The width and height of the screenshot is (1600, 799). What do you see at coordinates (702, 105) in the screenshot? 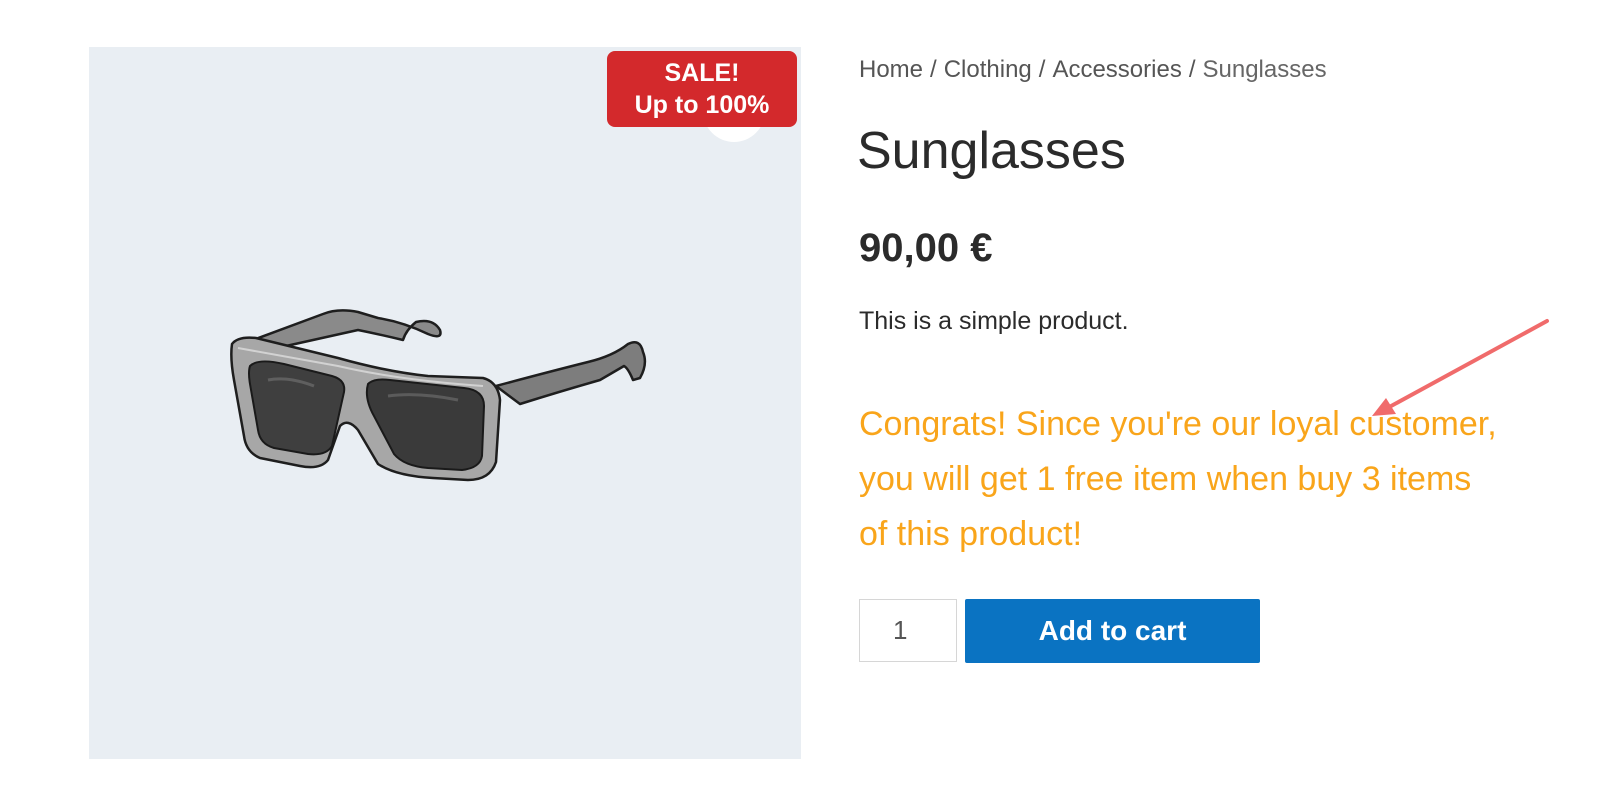
I see `sale-badge-line2: Up to 100%` at bounding box center [702, 105].